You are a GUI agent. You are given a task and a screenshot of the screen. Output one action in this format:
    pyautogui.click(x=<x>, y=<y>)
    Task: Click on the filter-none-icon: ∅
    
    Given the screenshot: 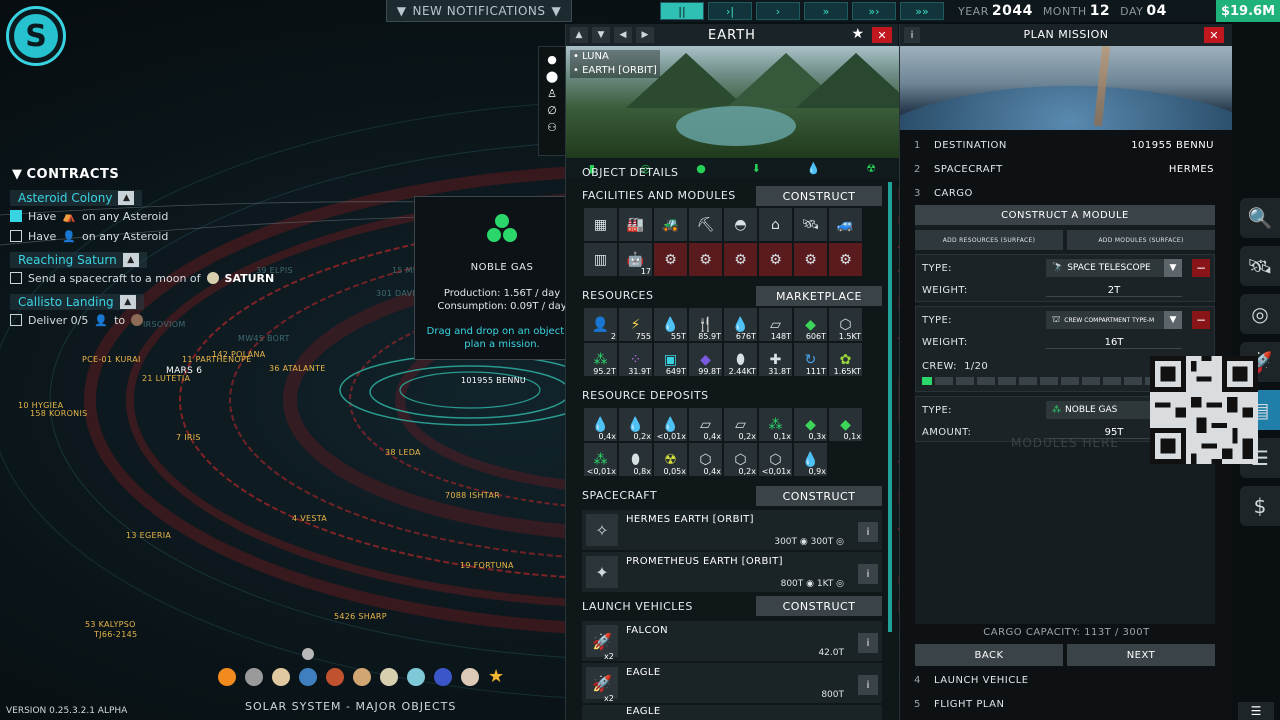 What is the action you would take?
    pyautogui.click(x=552, y=110)
    